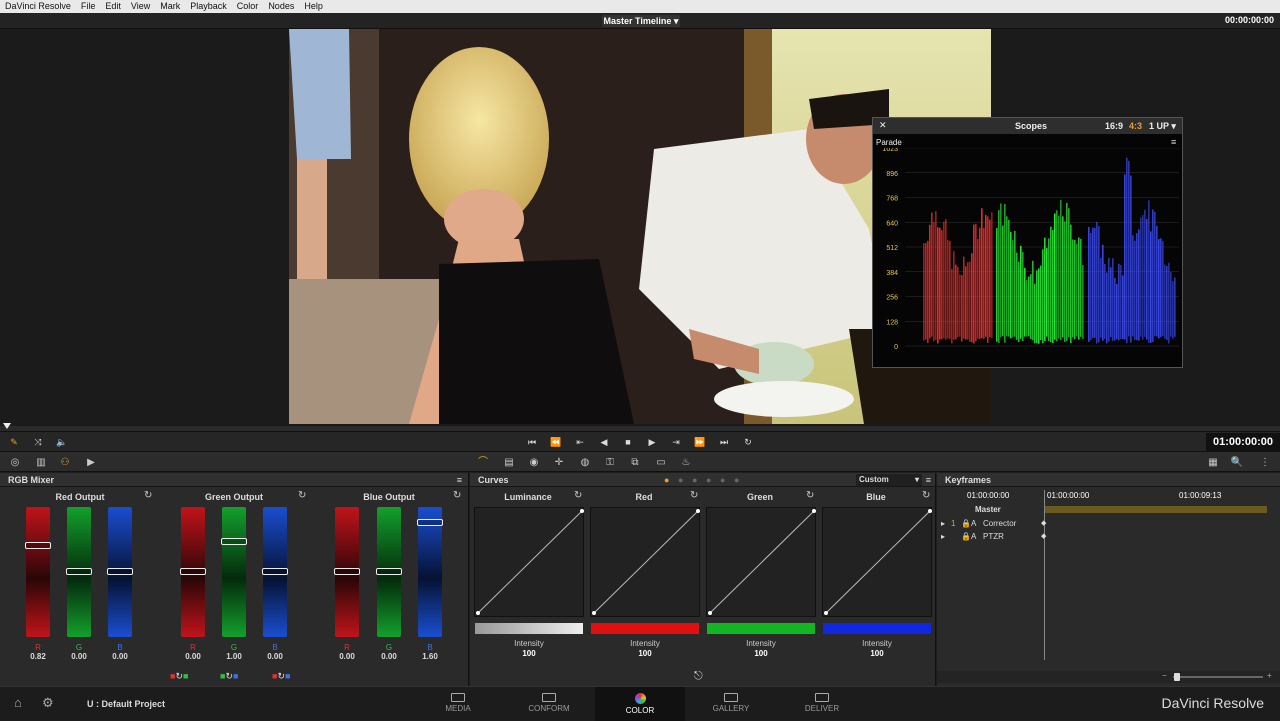  What do you see at coordinates (652, 442) in the screenshot?
I see `play-icon: ▶` at bounding box center [652, 442].